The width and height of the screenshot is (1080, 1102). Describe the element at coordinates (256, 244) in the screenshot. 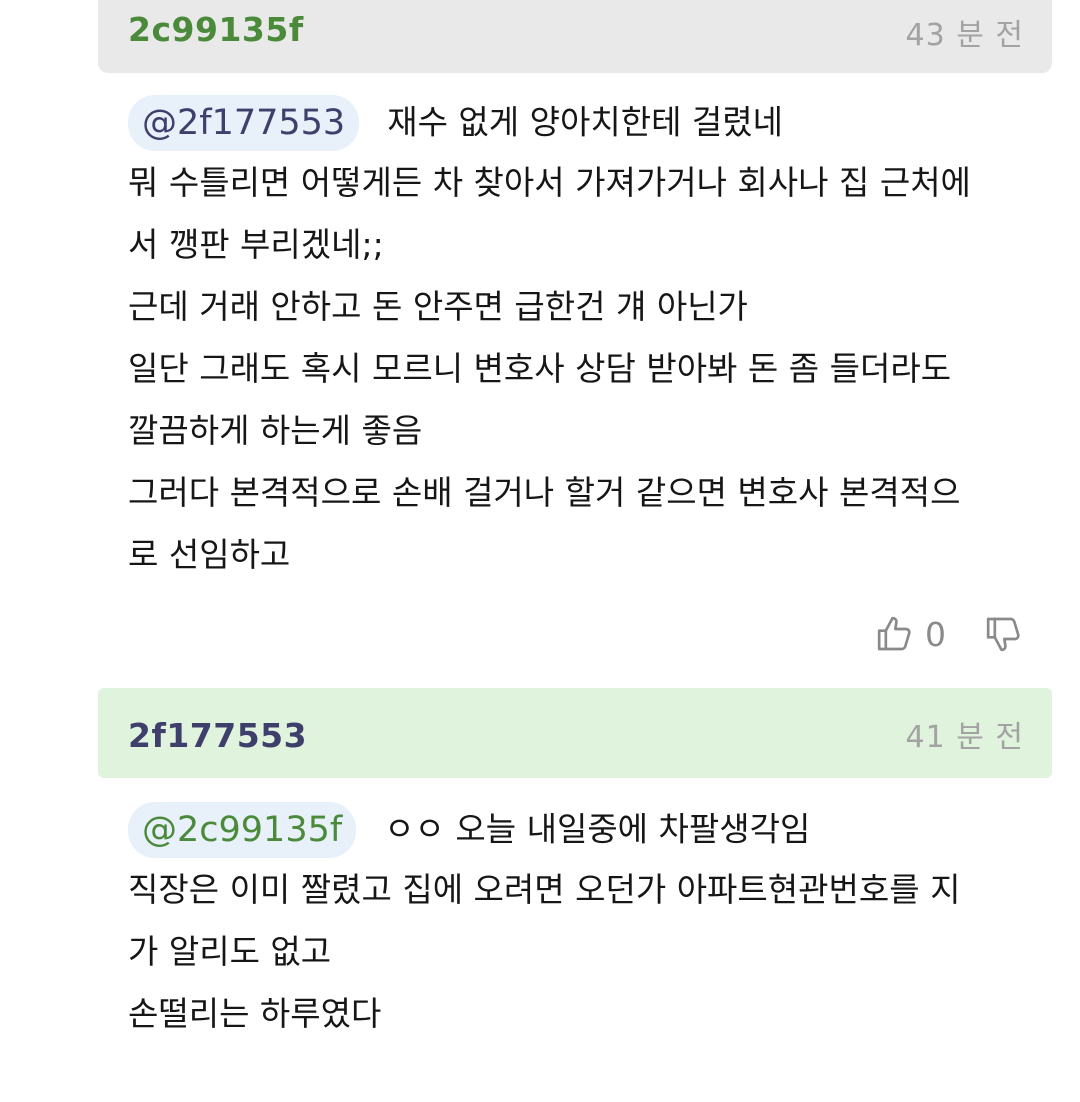

I see `comment-text-line: 서 깽판 부리겠네;;` at that location.